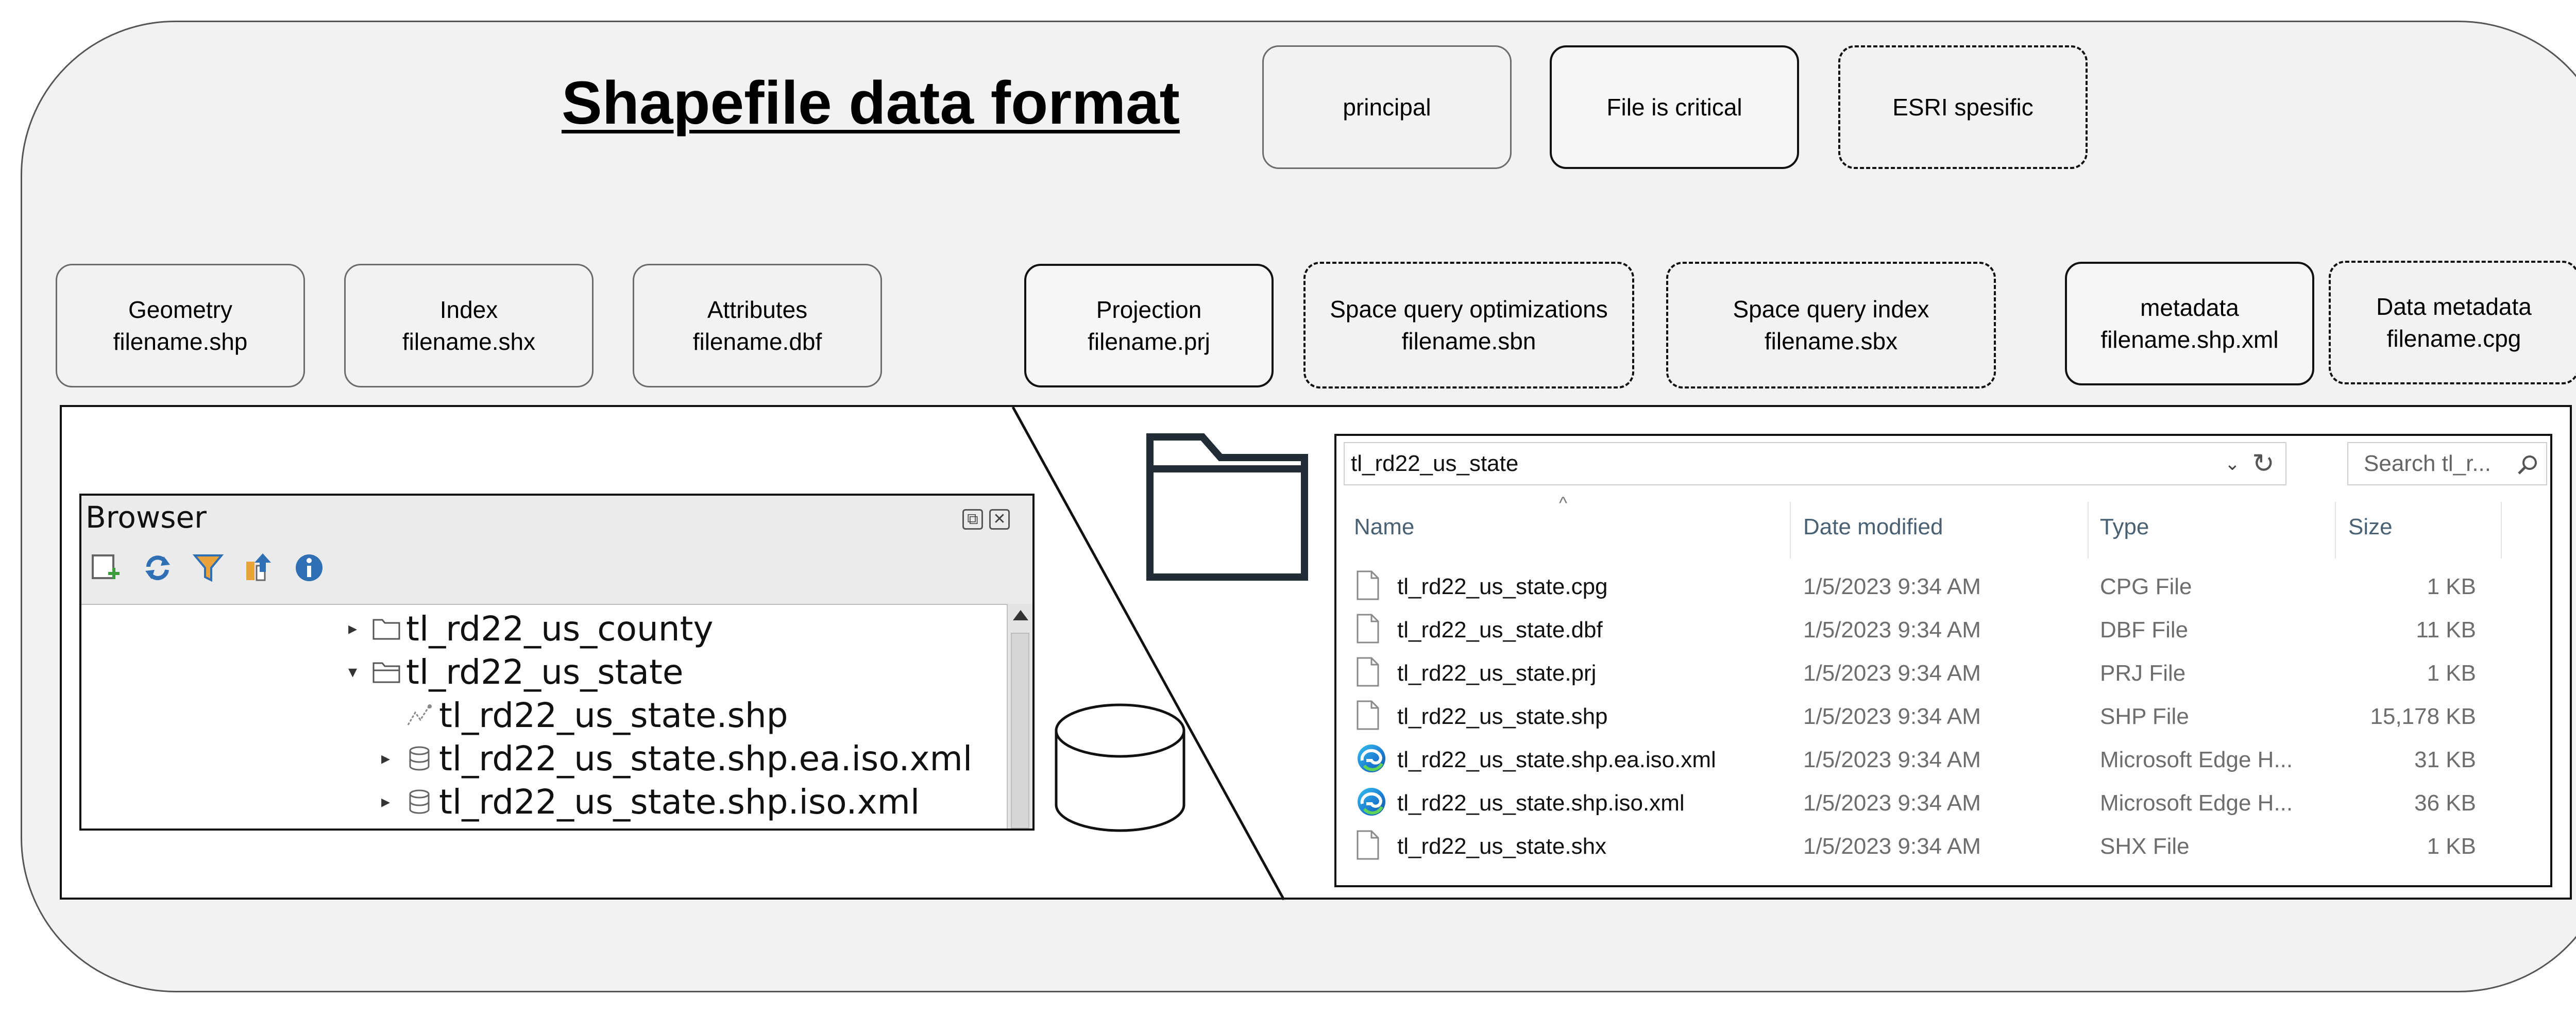  Describe the element at coordinates (2143, 673) in the screenshot. I see `file-type: PRJ File` at that location.